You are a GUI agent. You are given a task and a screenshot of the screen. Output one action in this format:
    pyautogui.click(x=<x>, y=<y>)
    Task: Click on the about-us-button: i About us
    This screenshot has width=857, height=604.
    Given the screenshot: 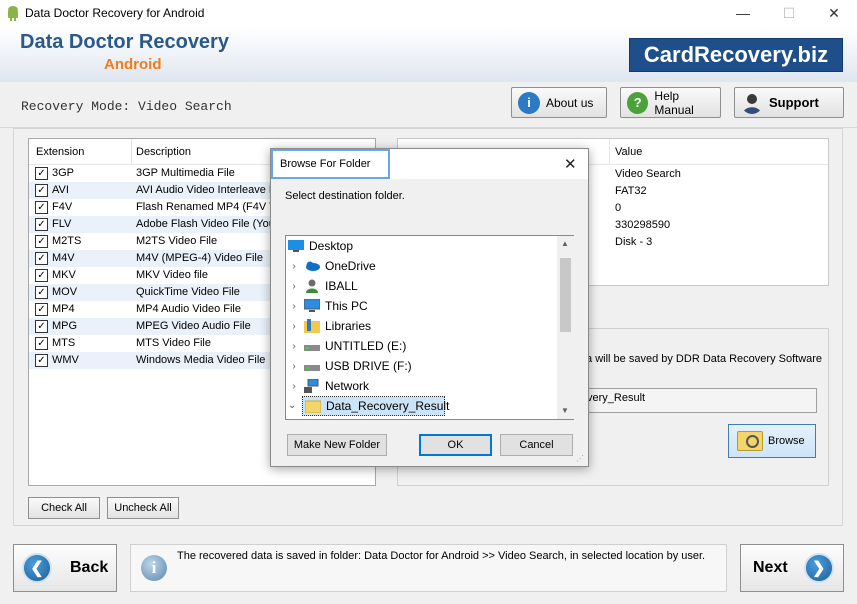 What is the action you would take?
    pyautogui.click(x=559, y=102)
    